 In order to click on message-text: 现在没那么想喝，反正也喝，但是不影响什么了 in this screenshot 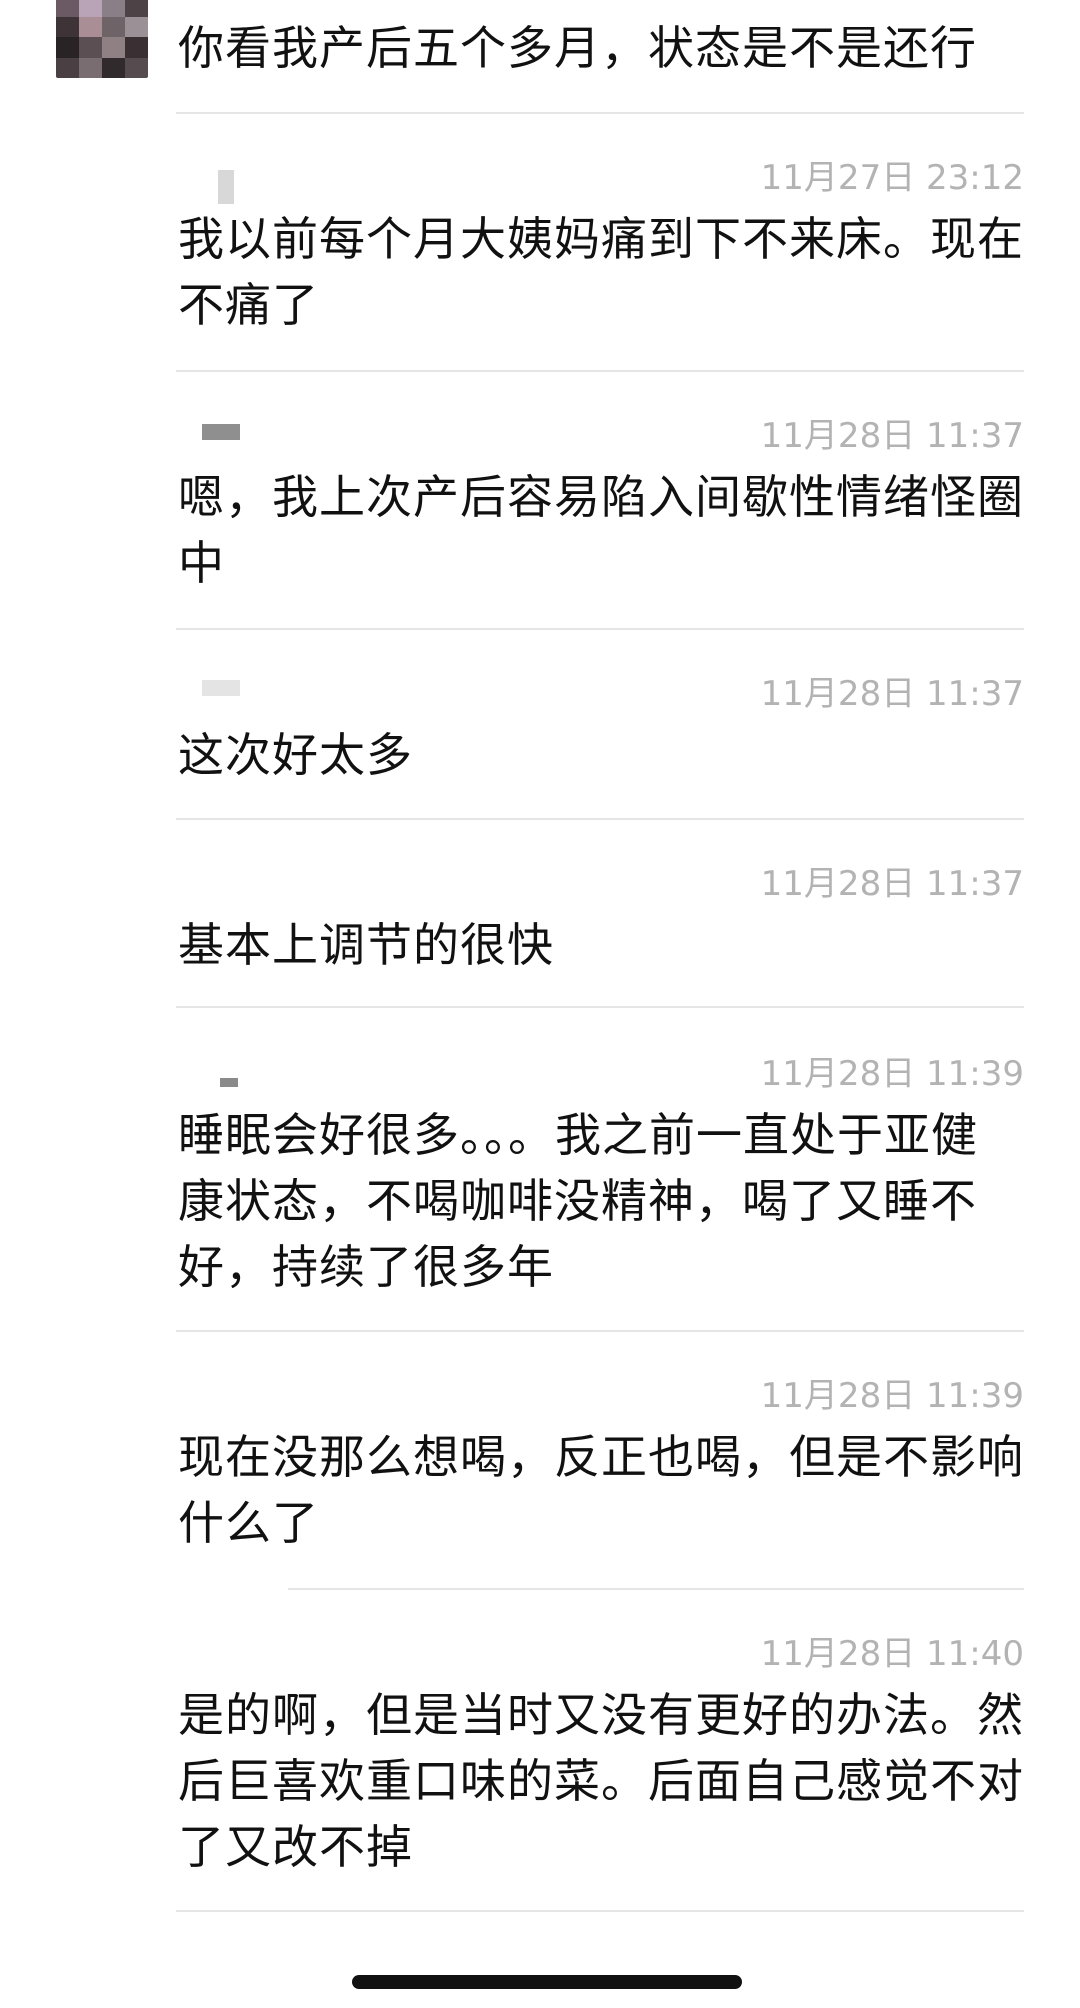, I will do `click(601, 1490)`.